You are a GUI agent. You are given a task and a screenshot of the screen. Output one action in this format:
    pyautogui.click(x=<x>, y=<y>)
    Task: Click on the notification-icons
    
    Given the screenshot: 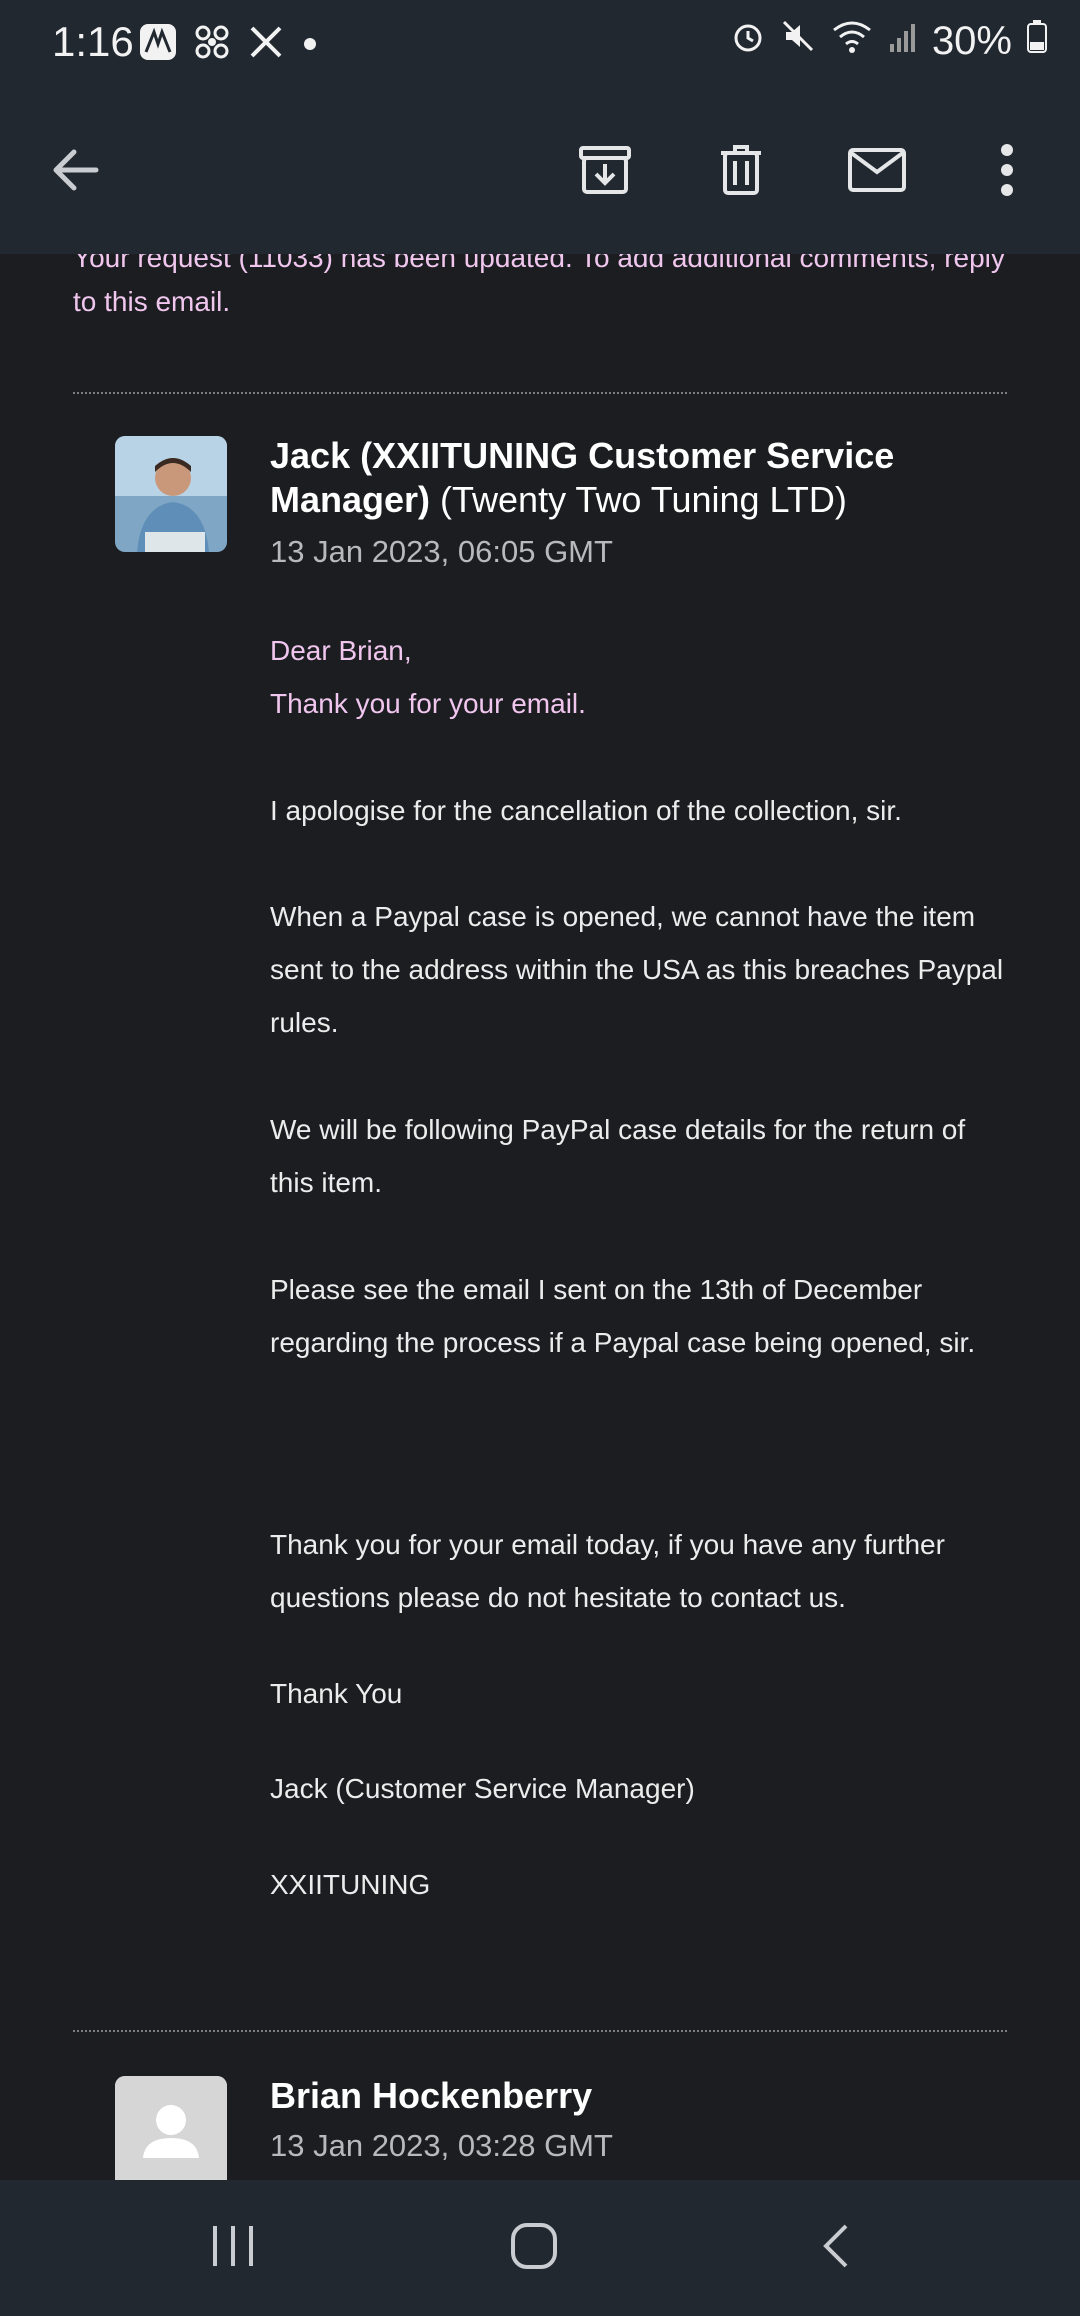 What is the action you would take?
    pyautogui.click(x=229, y=44)
    